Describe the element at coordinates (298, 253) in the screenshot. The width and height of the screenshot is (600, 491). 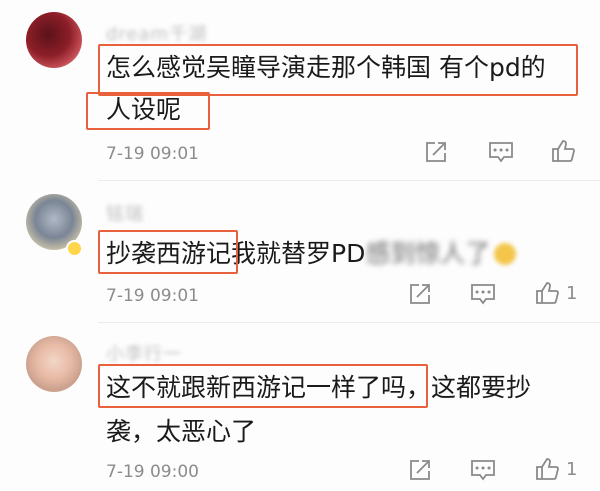
I see `comment-text-rest: 我就替罗PD` at that location.